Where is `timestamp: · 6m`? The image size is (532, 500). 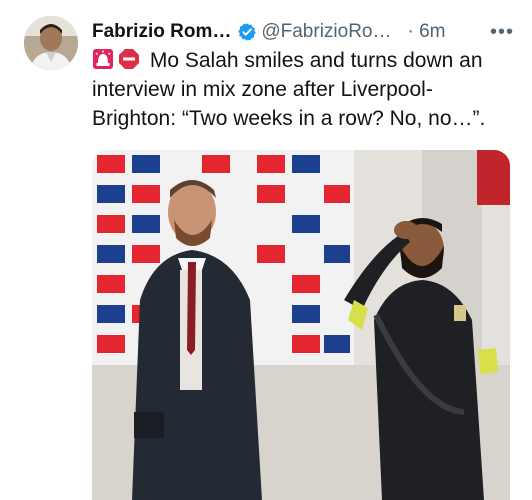 timestamp: · 6m is located at coordinates (427, 32).